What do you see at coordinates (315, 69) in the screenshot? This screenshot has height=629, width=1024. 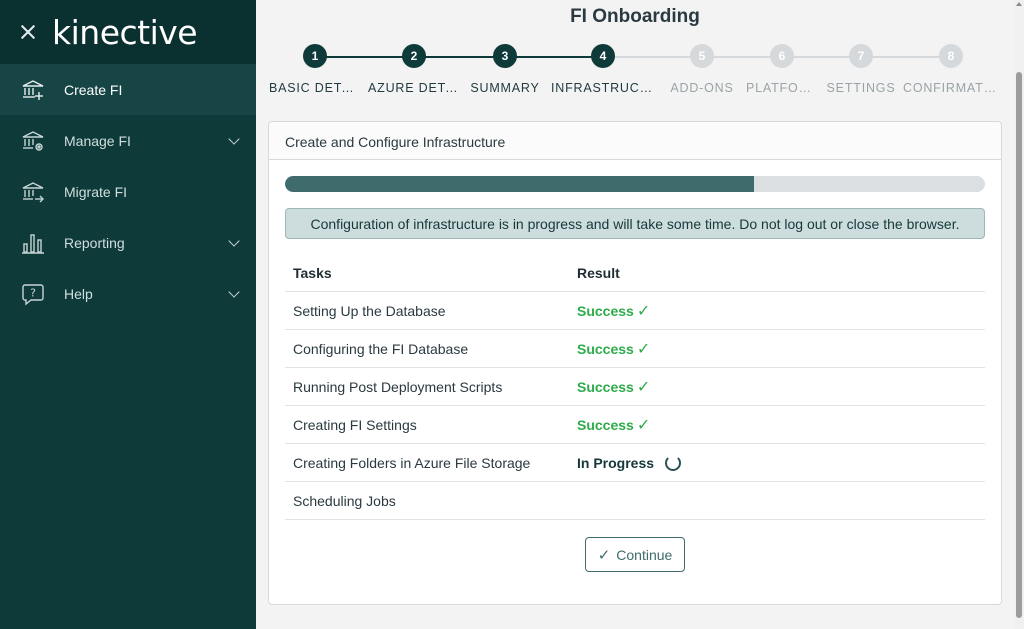 I see `step-basic-details: 1 BASIC DETAILS` at bounding box center [315, 69].